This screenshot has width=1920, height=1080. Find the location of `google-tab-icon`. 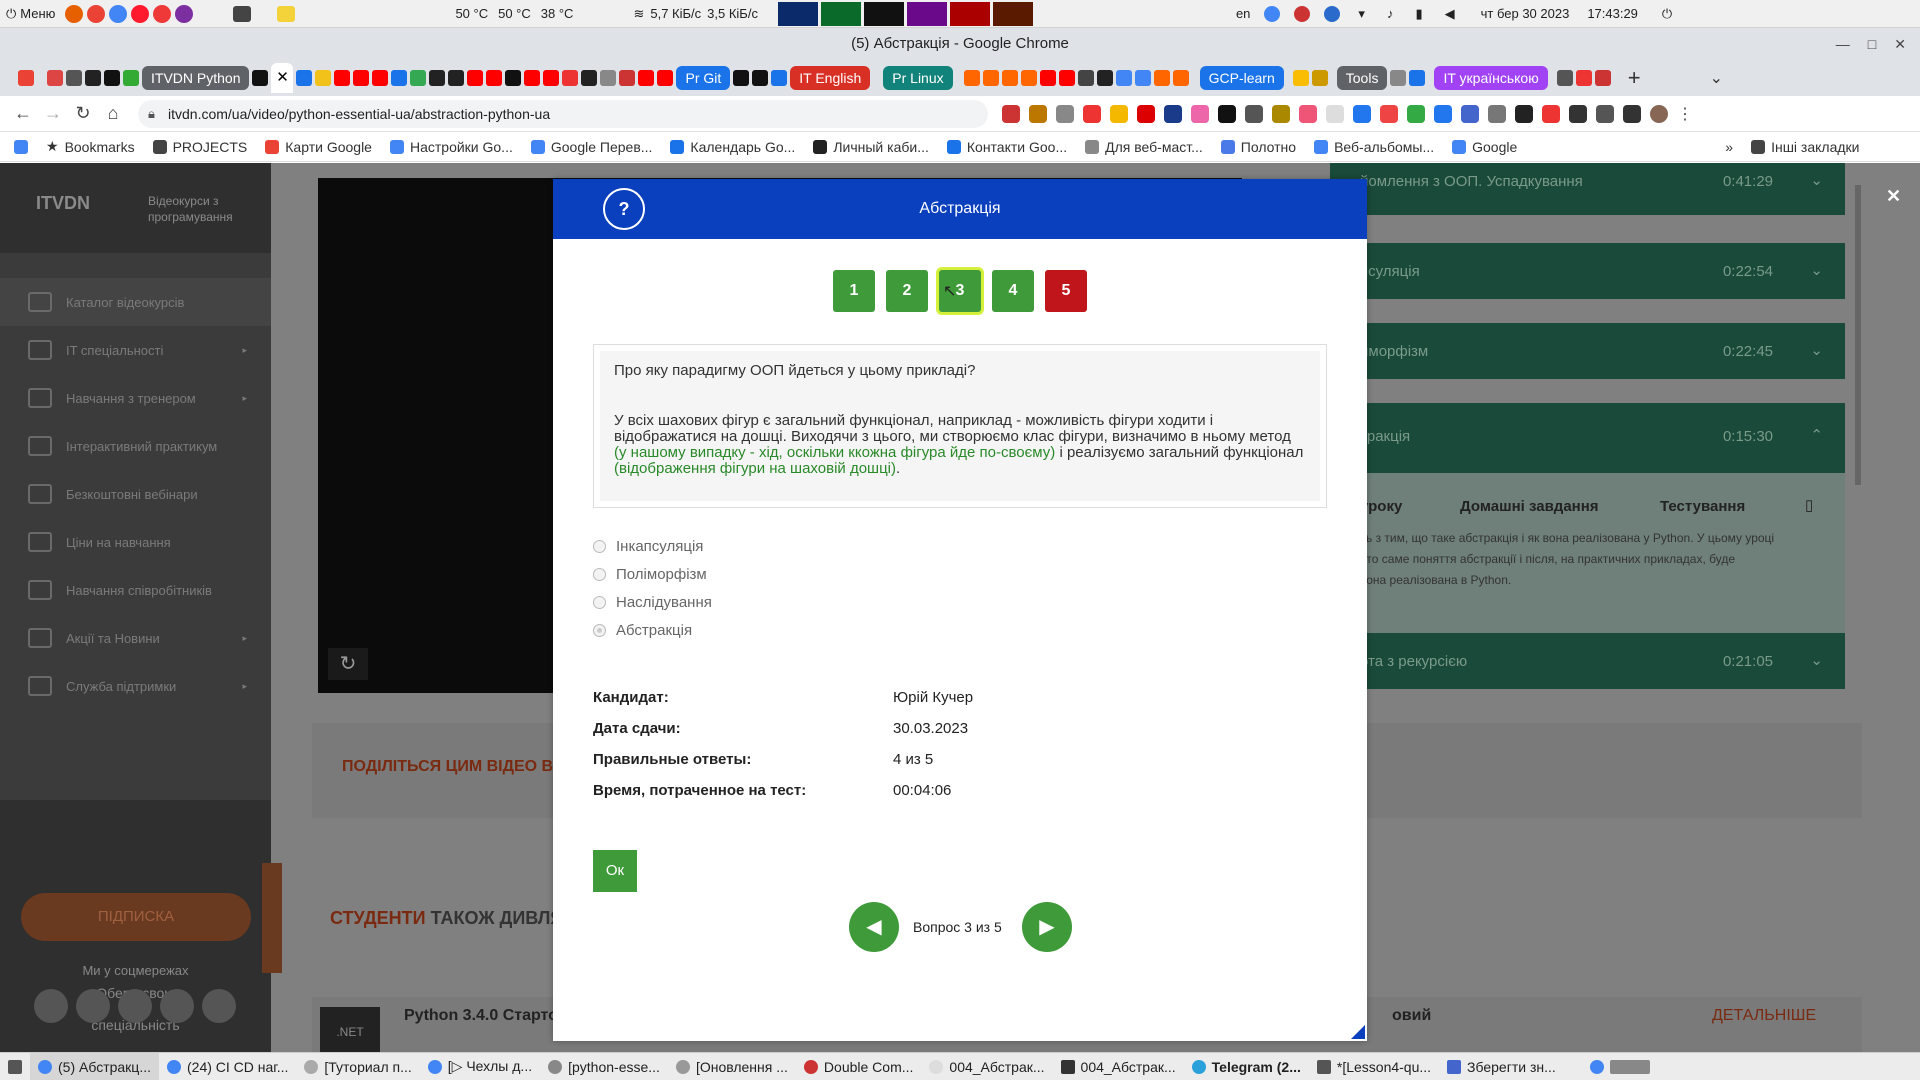

google-tab-icon is located at coordinates (1123, 78).